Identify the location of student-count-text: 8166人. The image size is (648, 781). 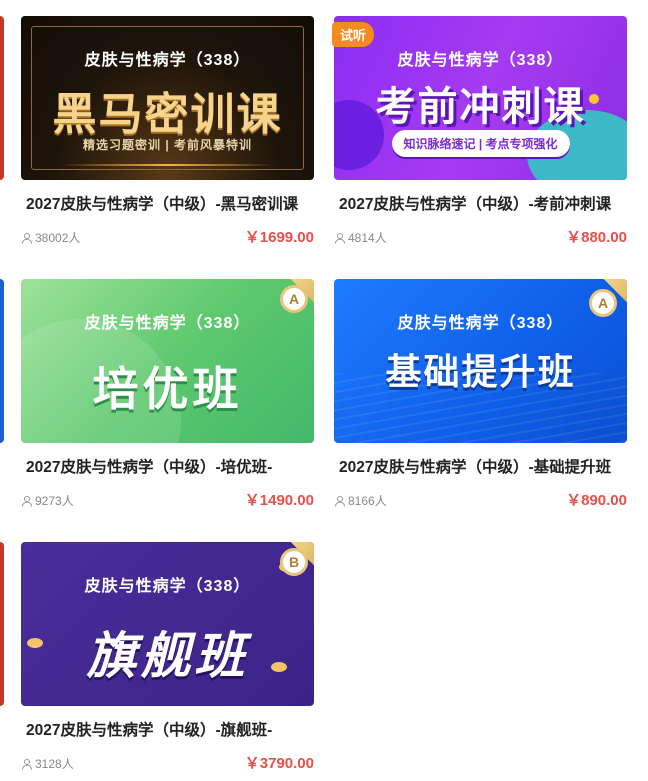
(367, 501).